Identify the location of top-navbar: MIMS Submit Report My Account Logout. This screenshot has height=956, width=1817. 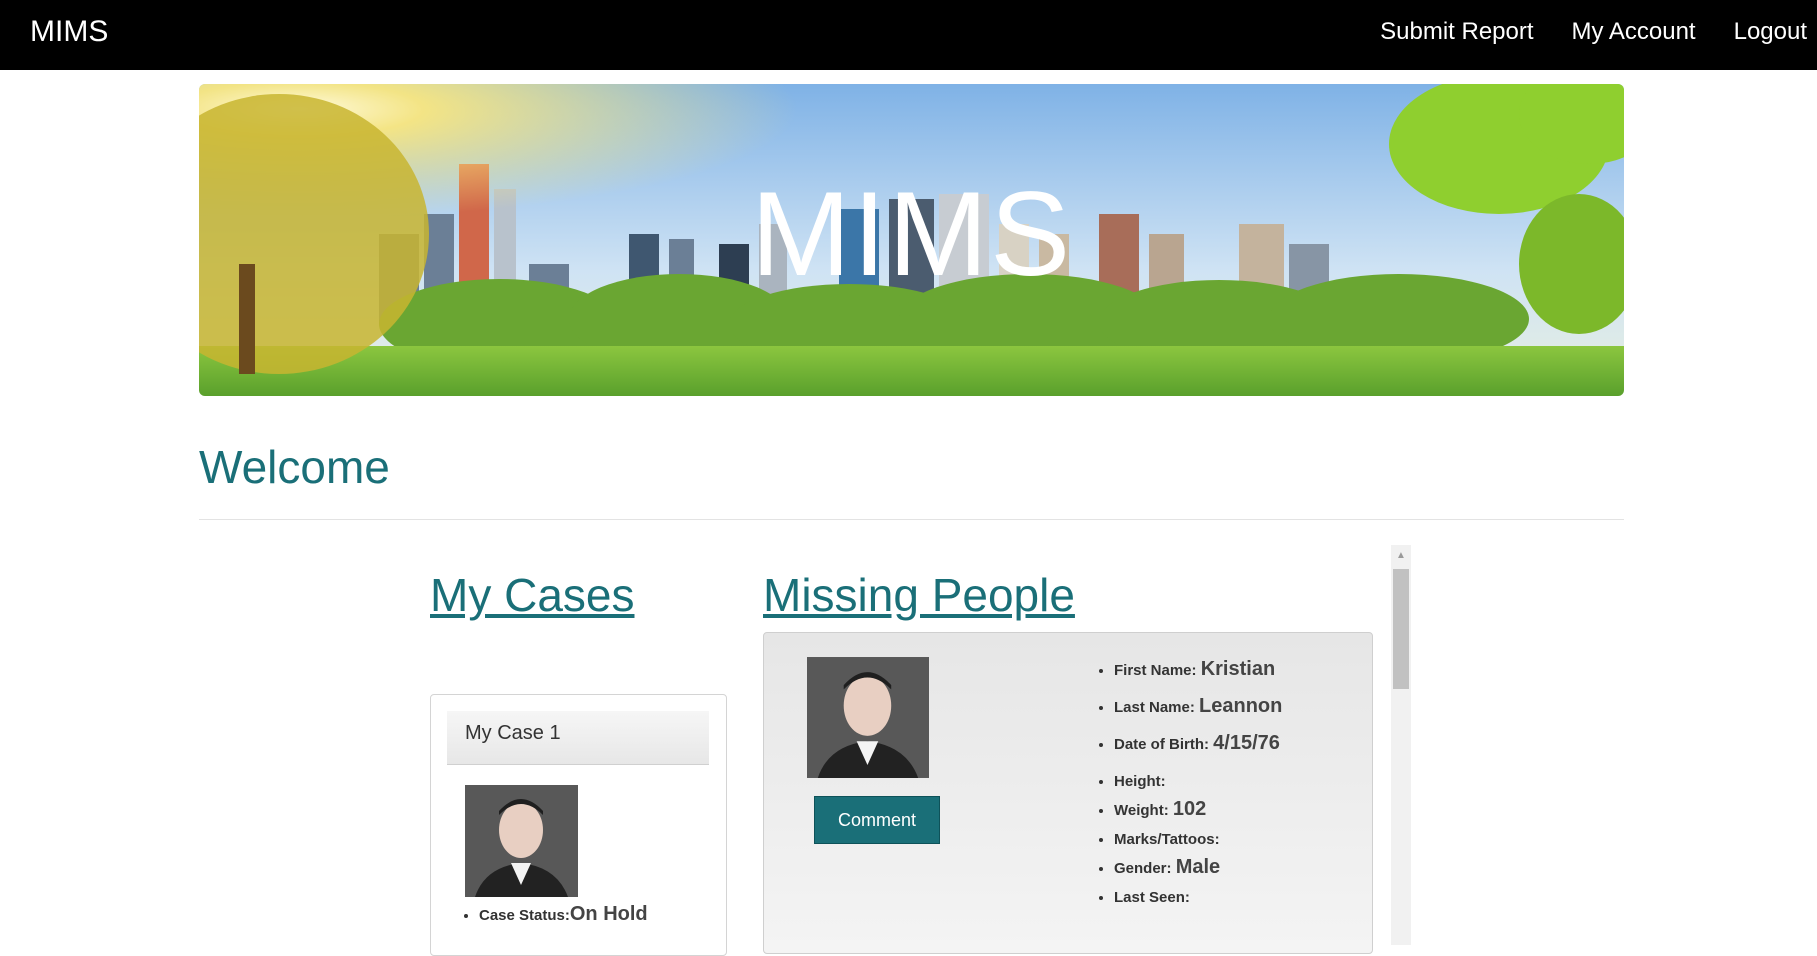
(908, 35).